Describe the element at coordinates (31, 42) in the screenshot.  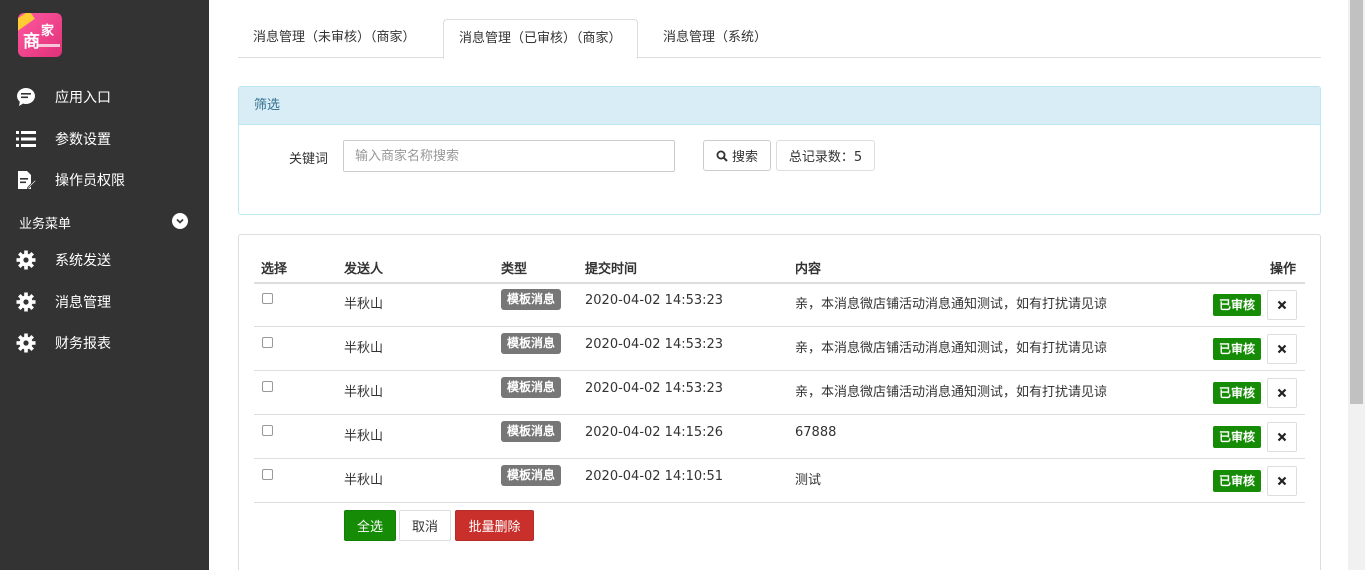
I see `logo-text-main: 商` at that location.